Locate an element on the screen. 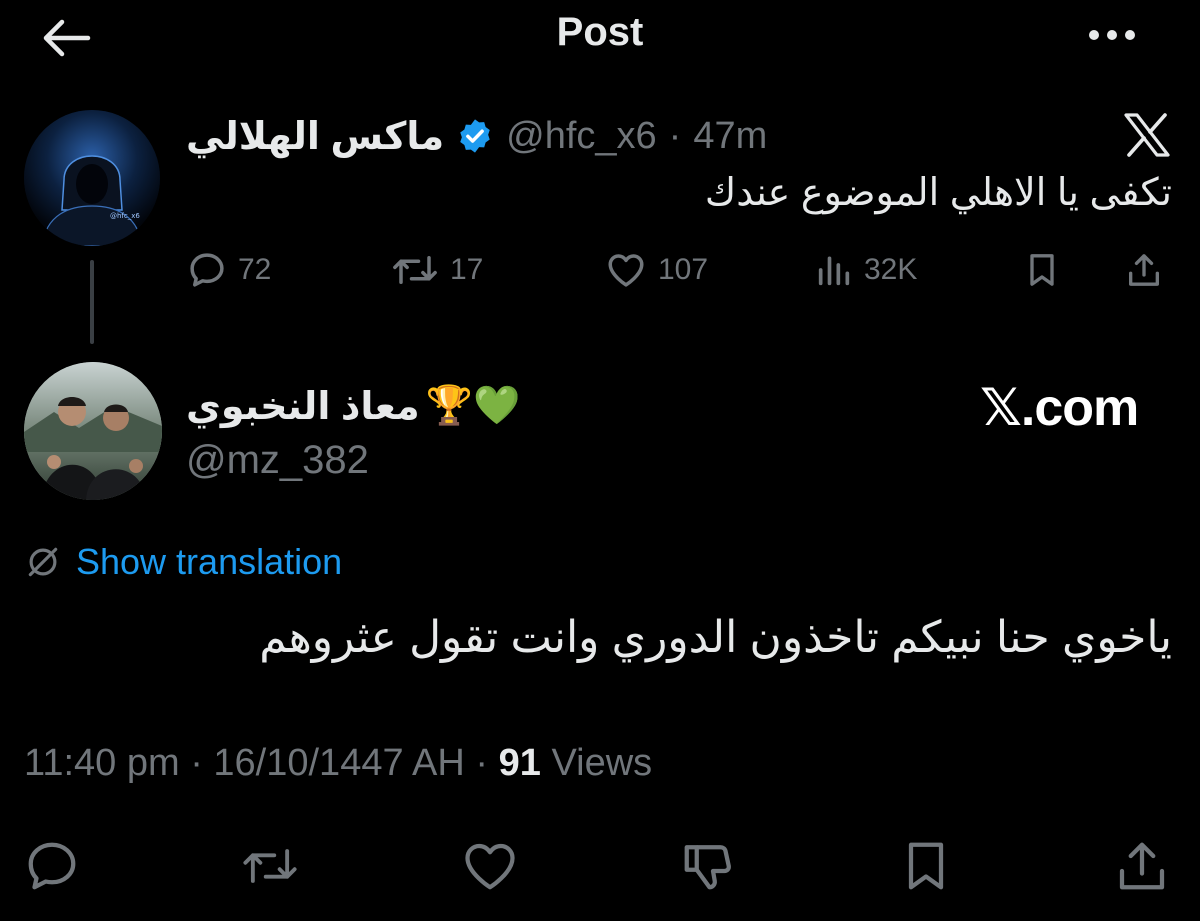 The width and height of the screenshot is (1200, 921). x-com-watermark: 𝕏.com is located at coordinates (1059, 408).